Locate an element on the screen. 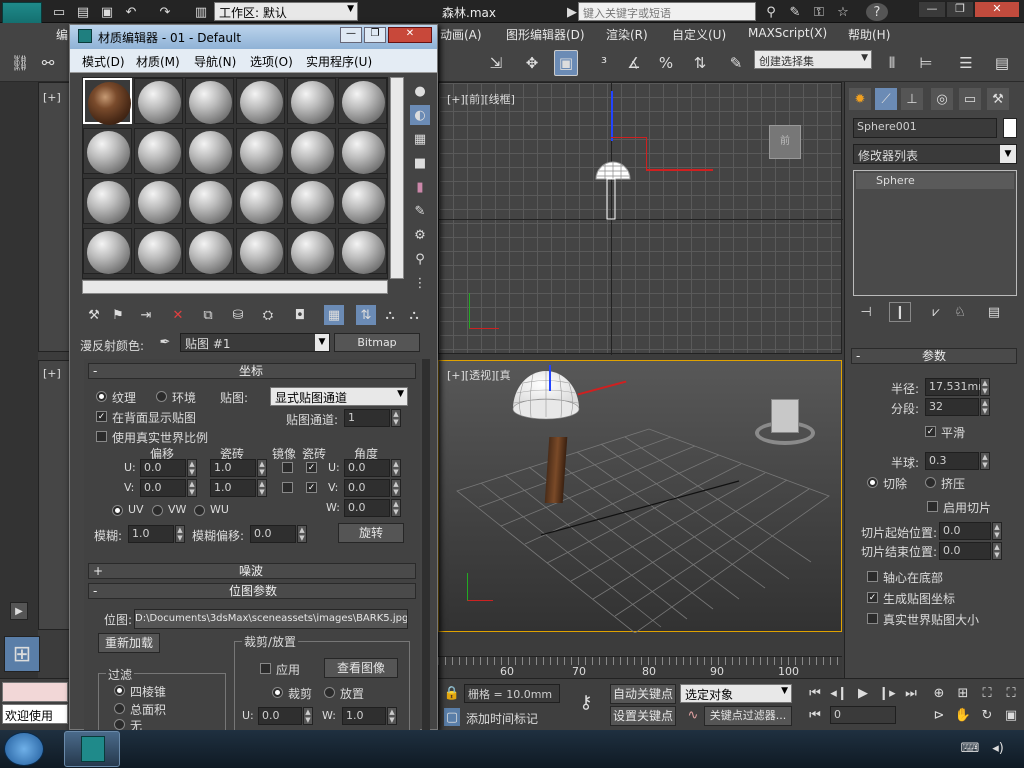 The width and height of the screenshot is (1024, 768). put-to-library-icon: ⛁ is located at coordinates (238, 315).